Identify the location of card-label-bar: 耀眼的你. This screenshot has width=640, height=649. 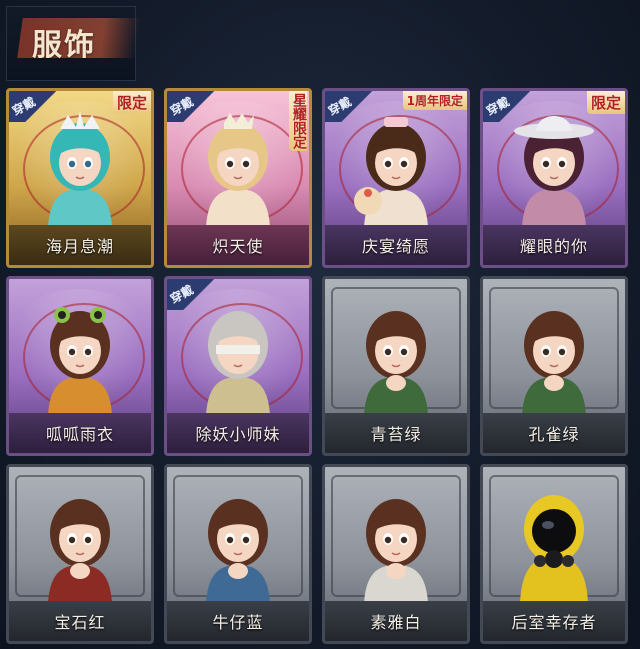
(554, 245).